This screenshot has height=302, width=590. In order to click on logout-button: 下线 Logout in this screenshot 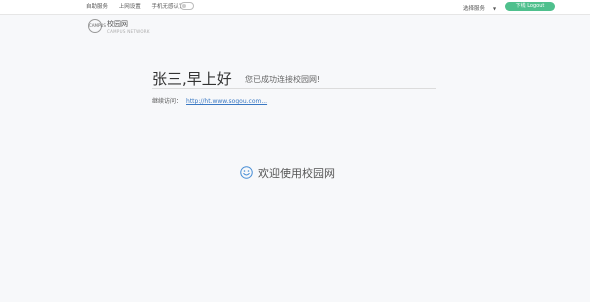, I will do `click(530, 6)`.